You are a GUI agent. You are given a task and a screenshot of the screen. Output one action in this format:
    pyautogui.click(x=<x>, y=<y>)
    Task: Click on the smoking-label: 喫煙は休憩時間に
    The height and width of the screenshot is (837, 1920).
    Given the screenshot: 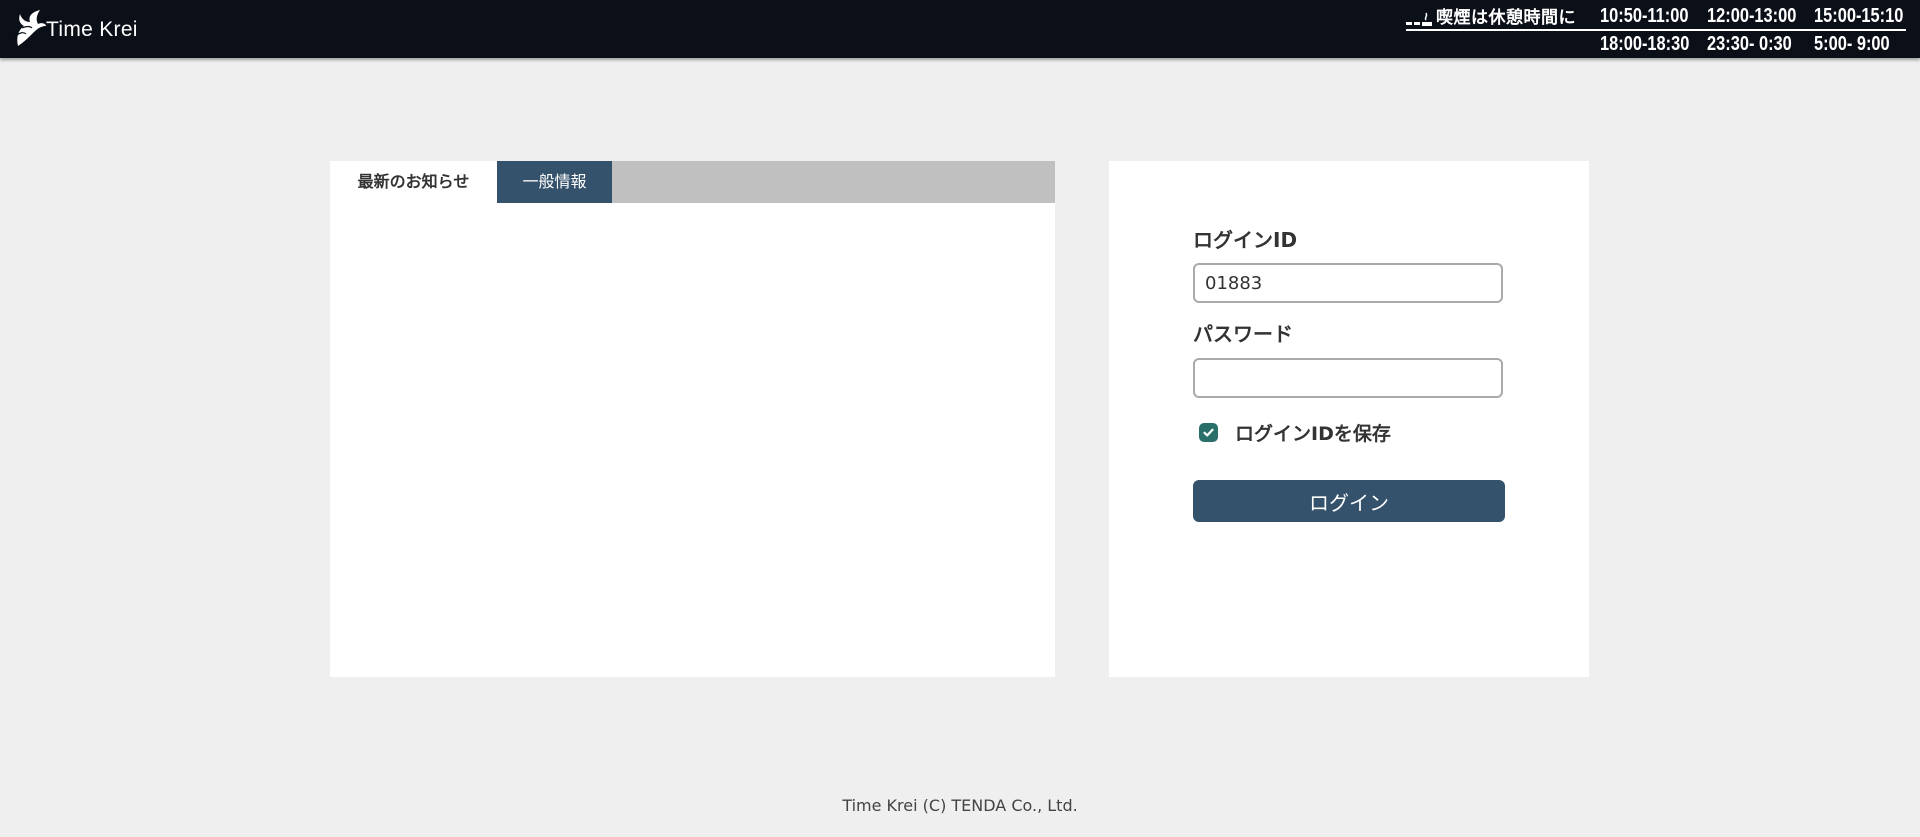 What is the action you would take?
    pyautogui.click(x=1506, y=17)
    